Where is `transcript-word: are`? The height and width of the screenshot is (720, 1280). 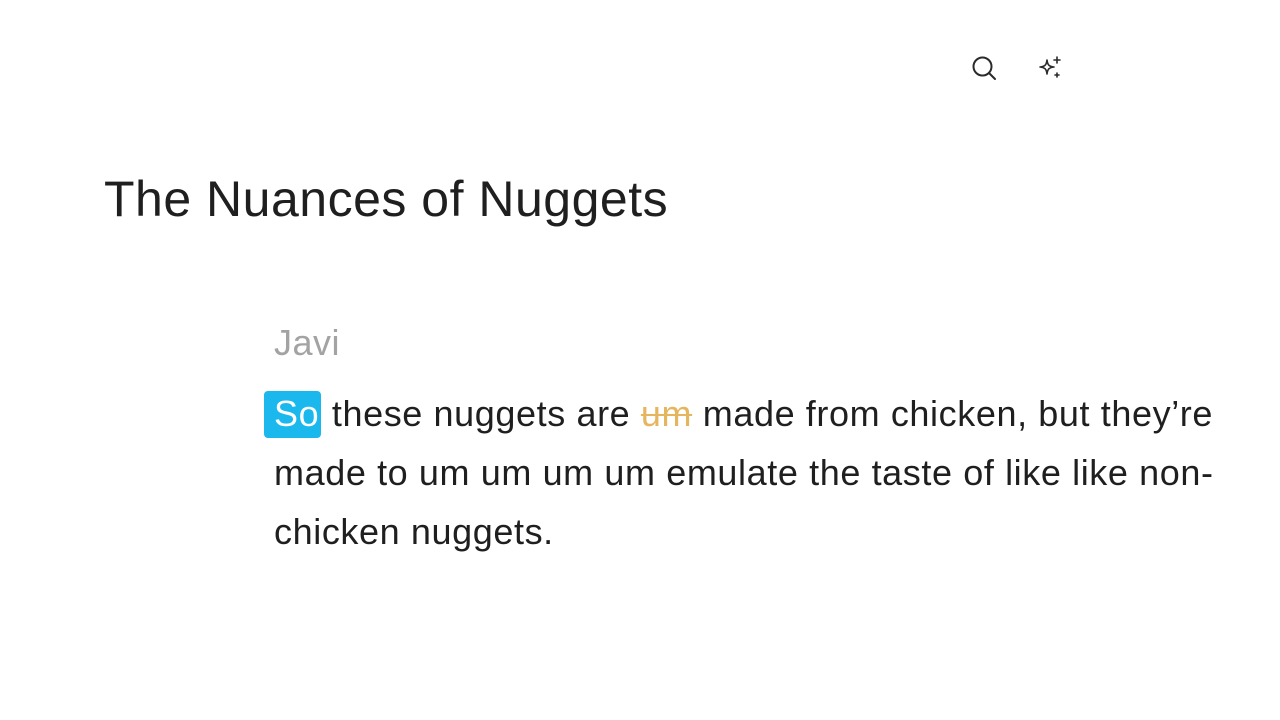
transcript-word: are is located at coordinates (603, 413).